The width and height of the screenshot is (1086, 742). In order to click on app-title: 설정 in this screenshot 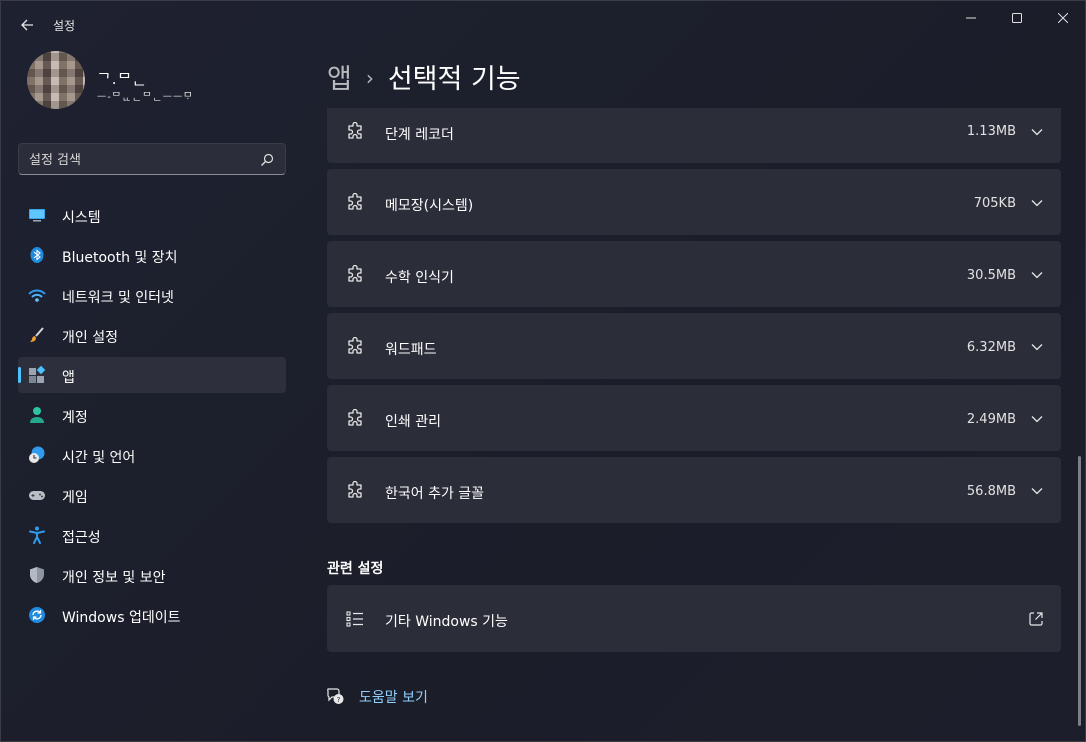, I will do `click(64, 26)`.